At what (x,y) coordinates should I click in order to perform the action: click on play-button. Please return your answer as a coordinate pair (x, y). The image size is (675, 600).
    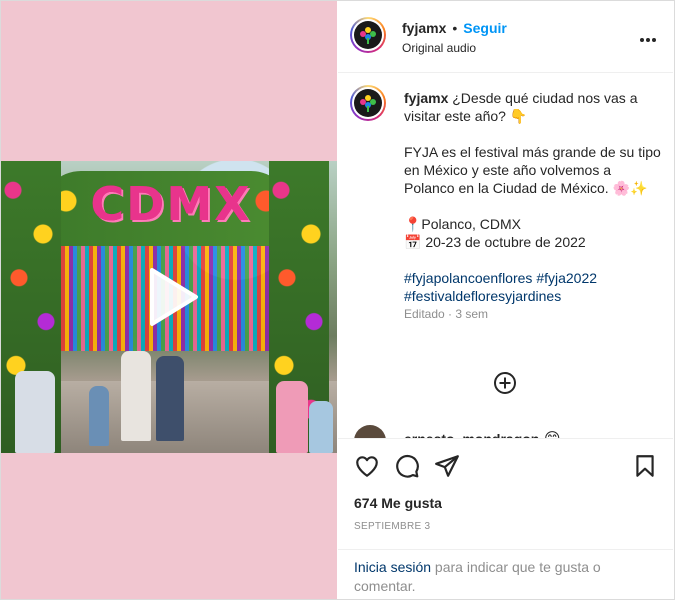
    Looking at the image, I should click on (171, 297).